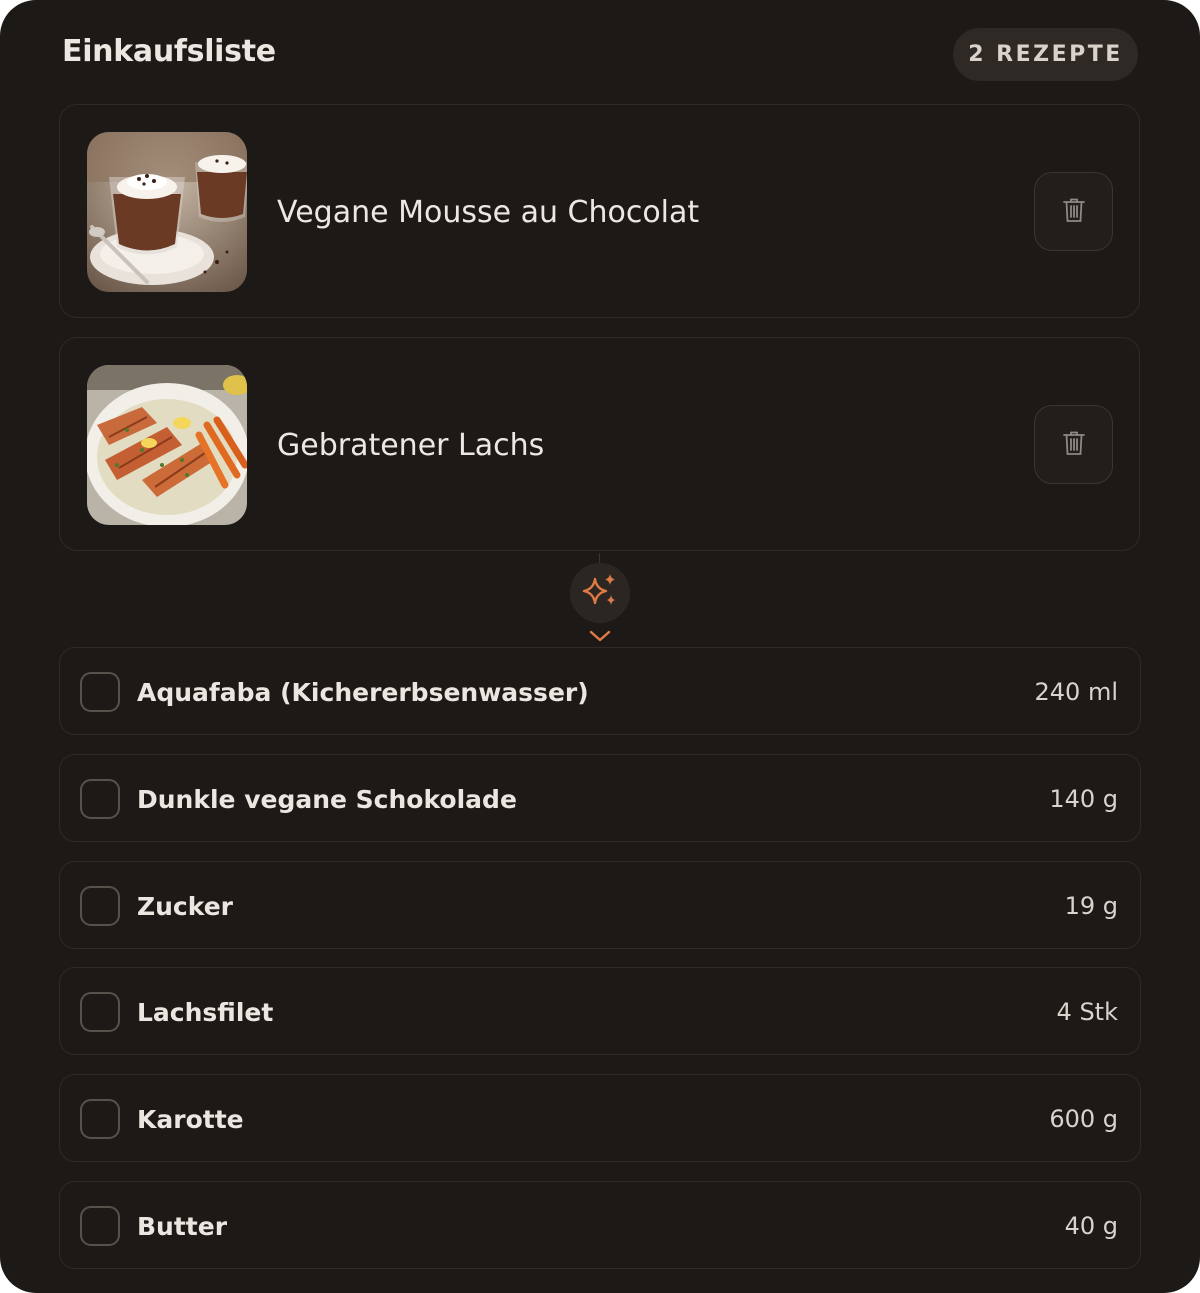  What do you see at coordinates (169, 51) in the screenshot?
I see `page-title: Einkaufsliste` at bounding box center [169, 51].